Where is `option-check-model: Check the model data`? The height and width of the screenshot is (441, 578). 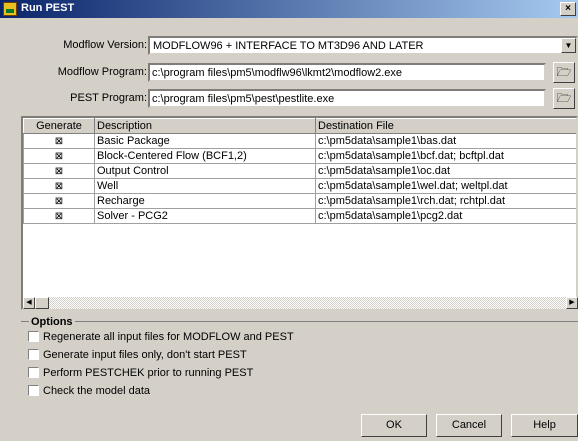
option-check-model: Check the model data is located at coordinates (89, 392).